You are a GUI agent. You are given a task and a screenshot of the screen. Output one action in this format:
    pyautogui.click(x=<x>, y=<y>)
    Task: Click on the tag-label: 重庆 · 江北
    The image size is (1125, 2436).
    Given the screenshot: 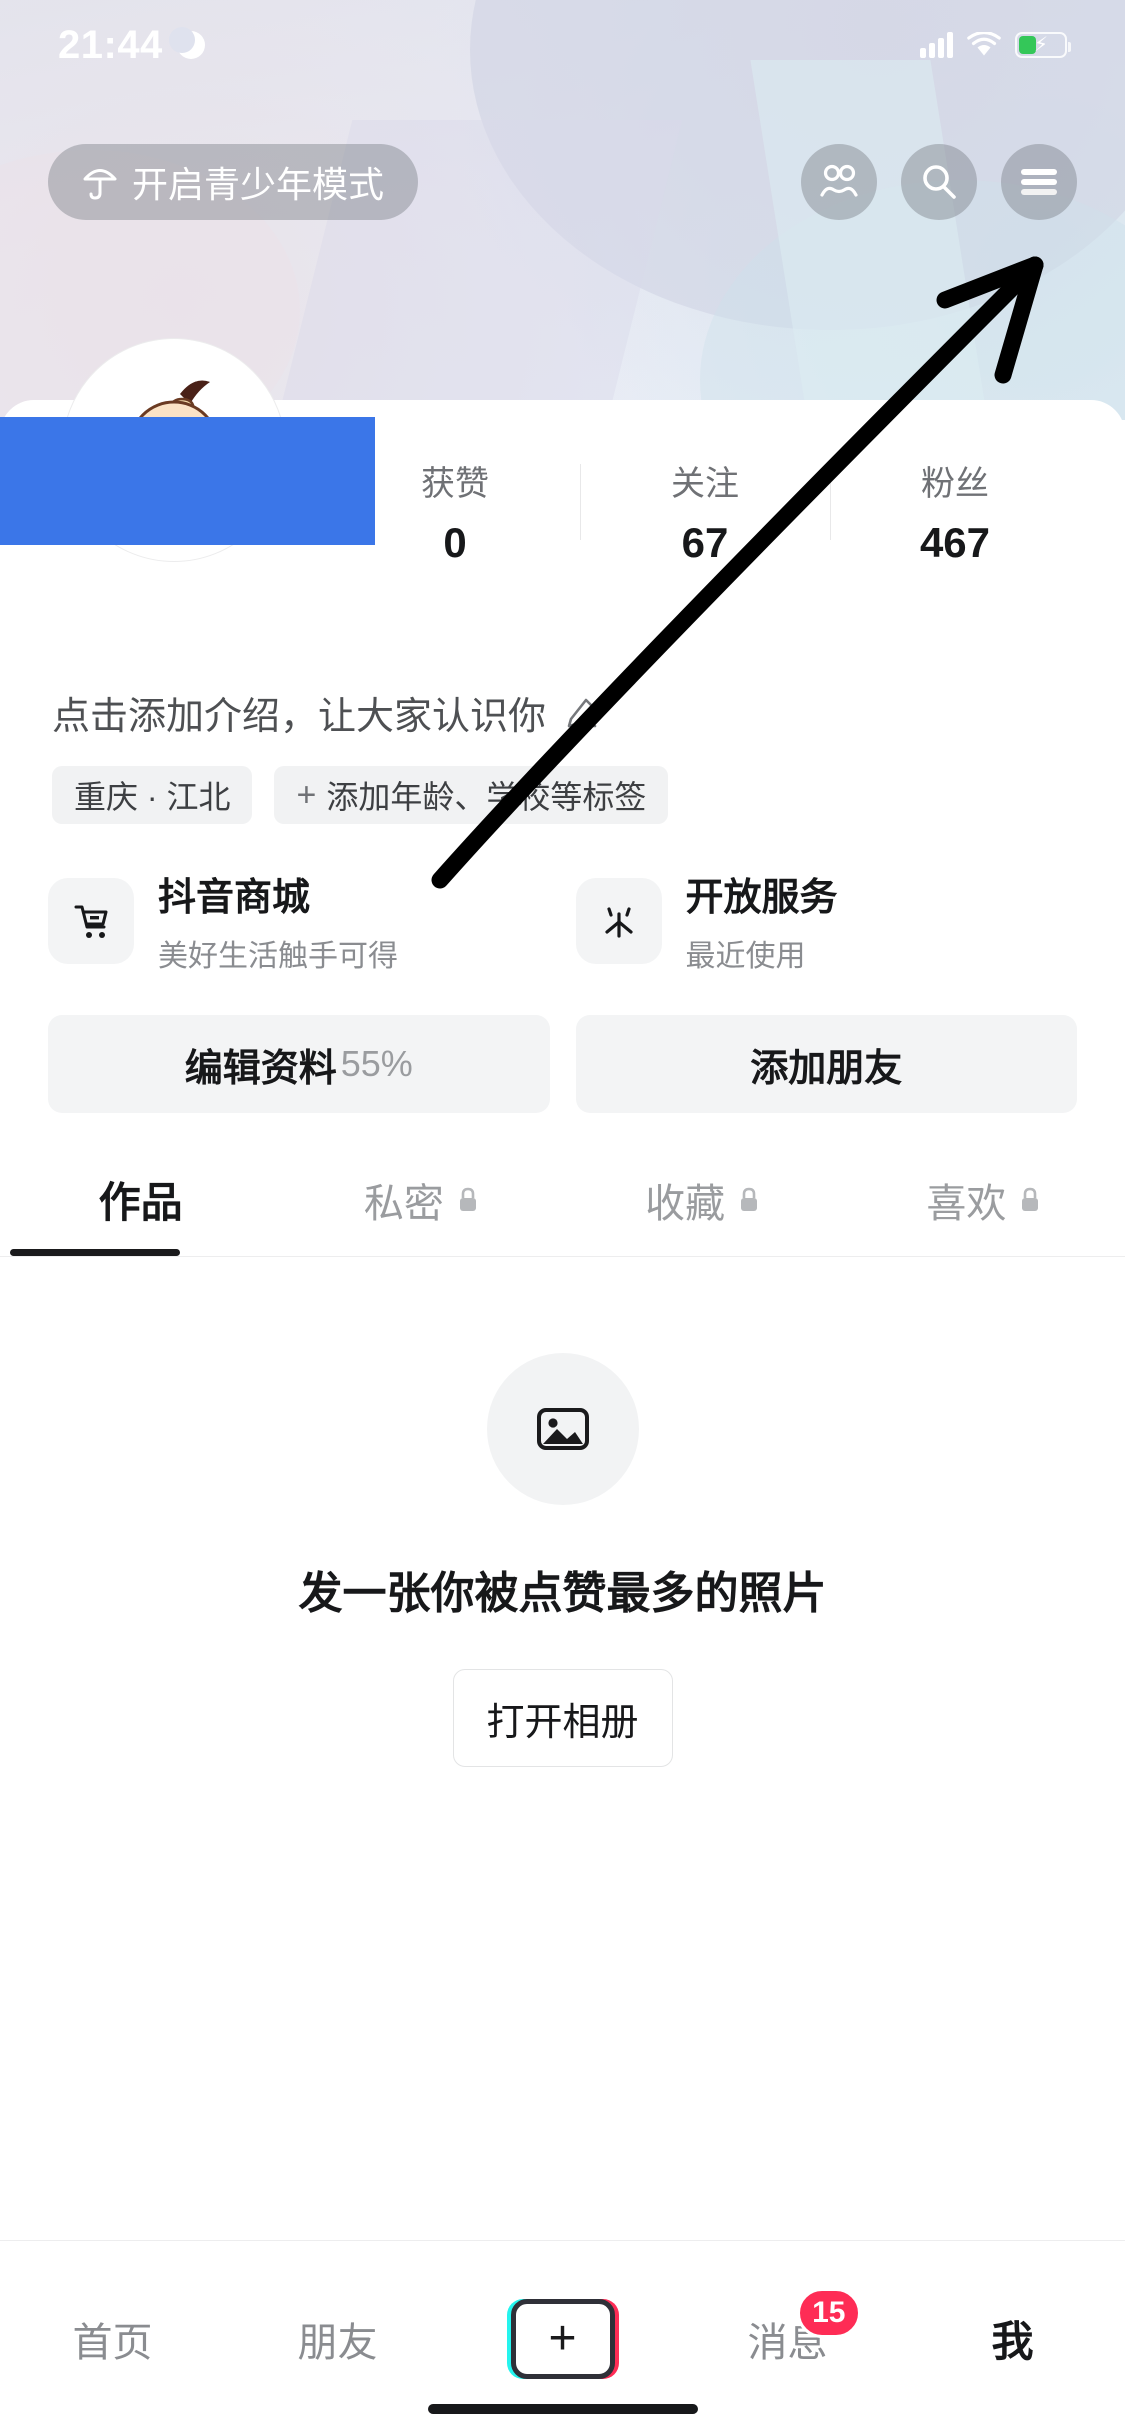 What is the action you would take?
    pyautogui.click(x=152, y=797)
    